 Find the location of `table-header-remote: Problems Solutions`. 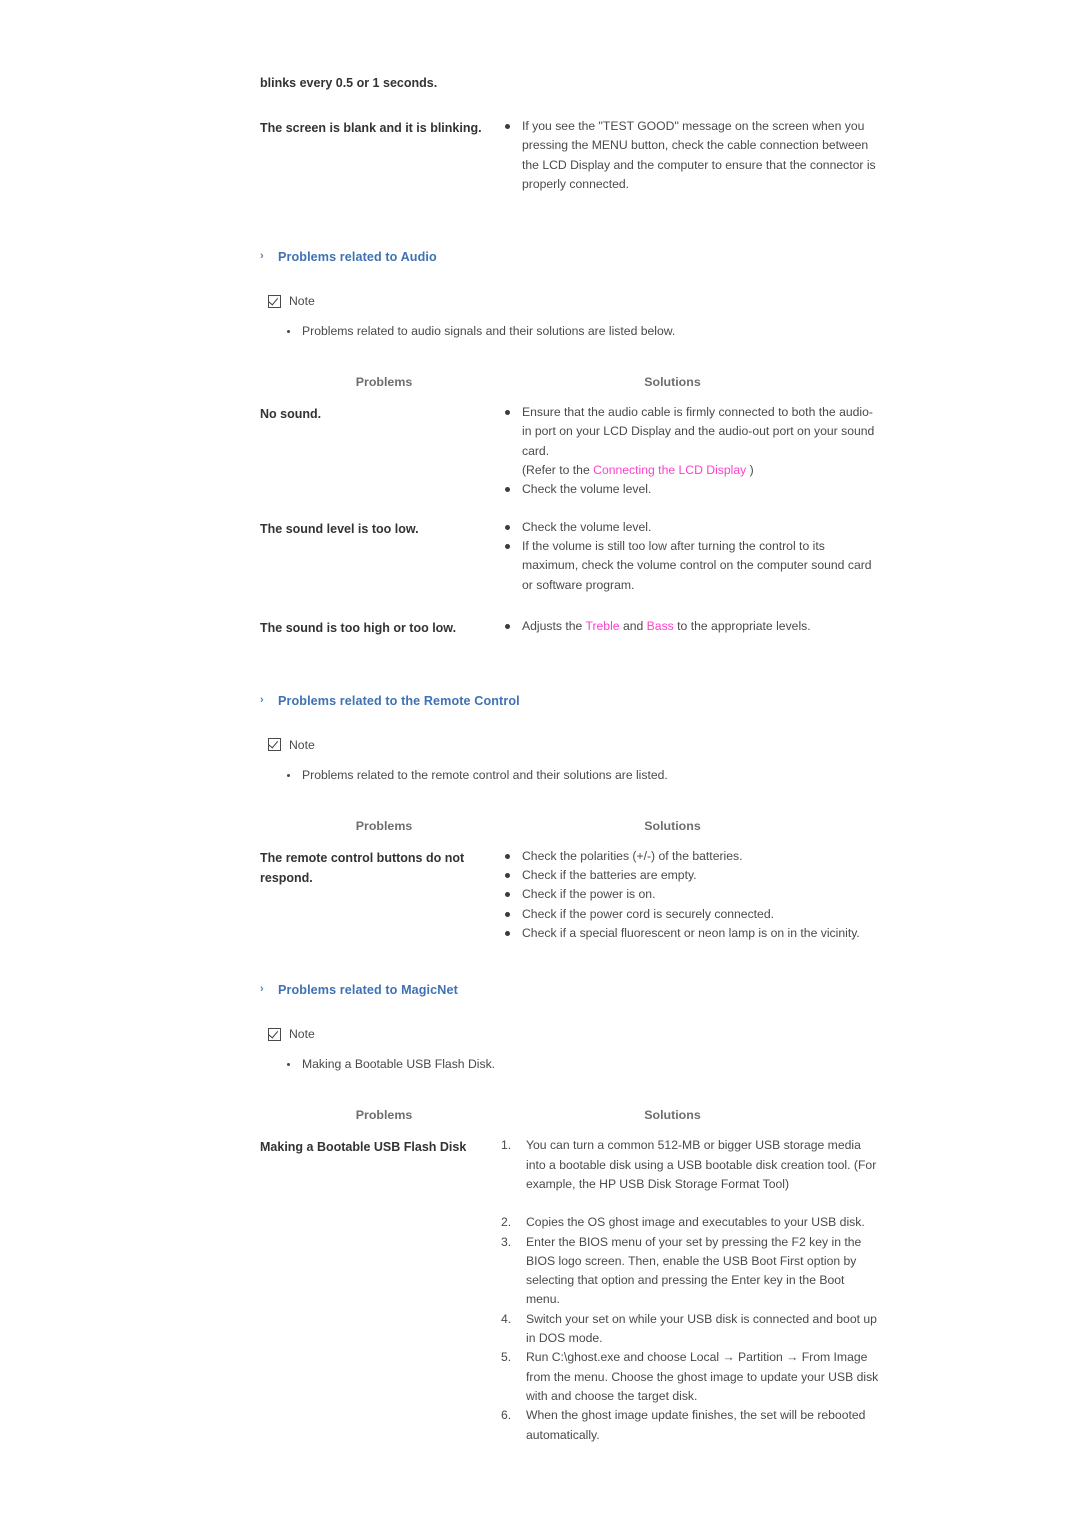

table-header-remote: Problems Solutions is located at coordinates (570, 826).